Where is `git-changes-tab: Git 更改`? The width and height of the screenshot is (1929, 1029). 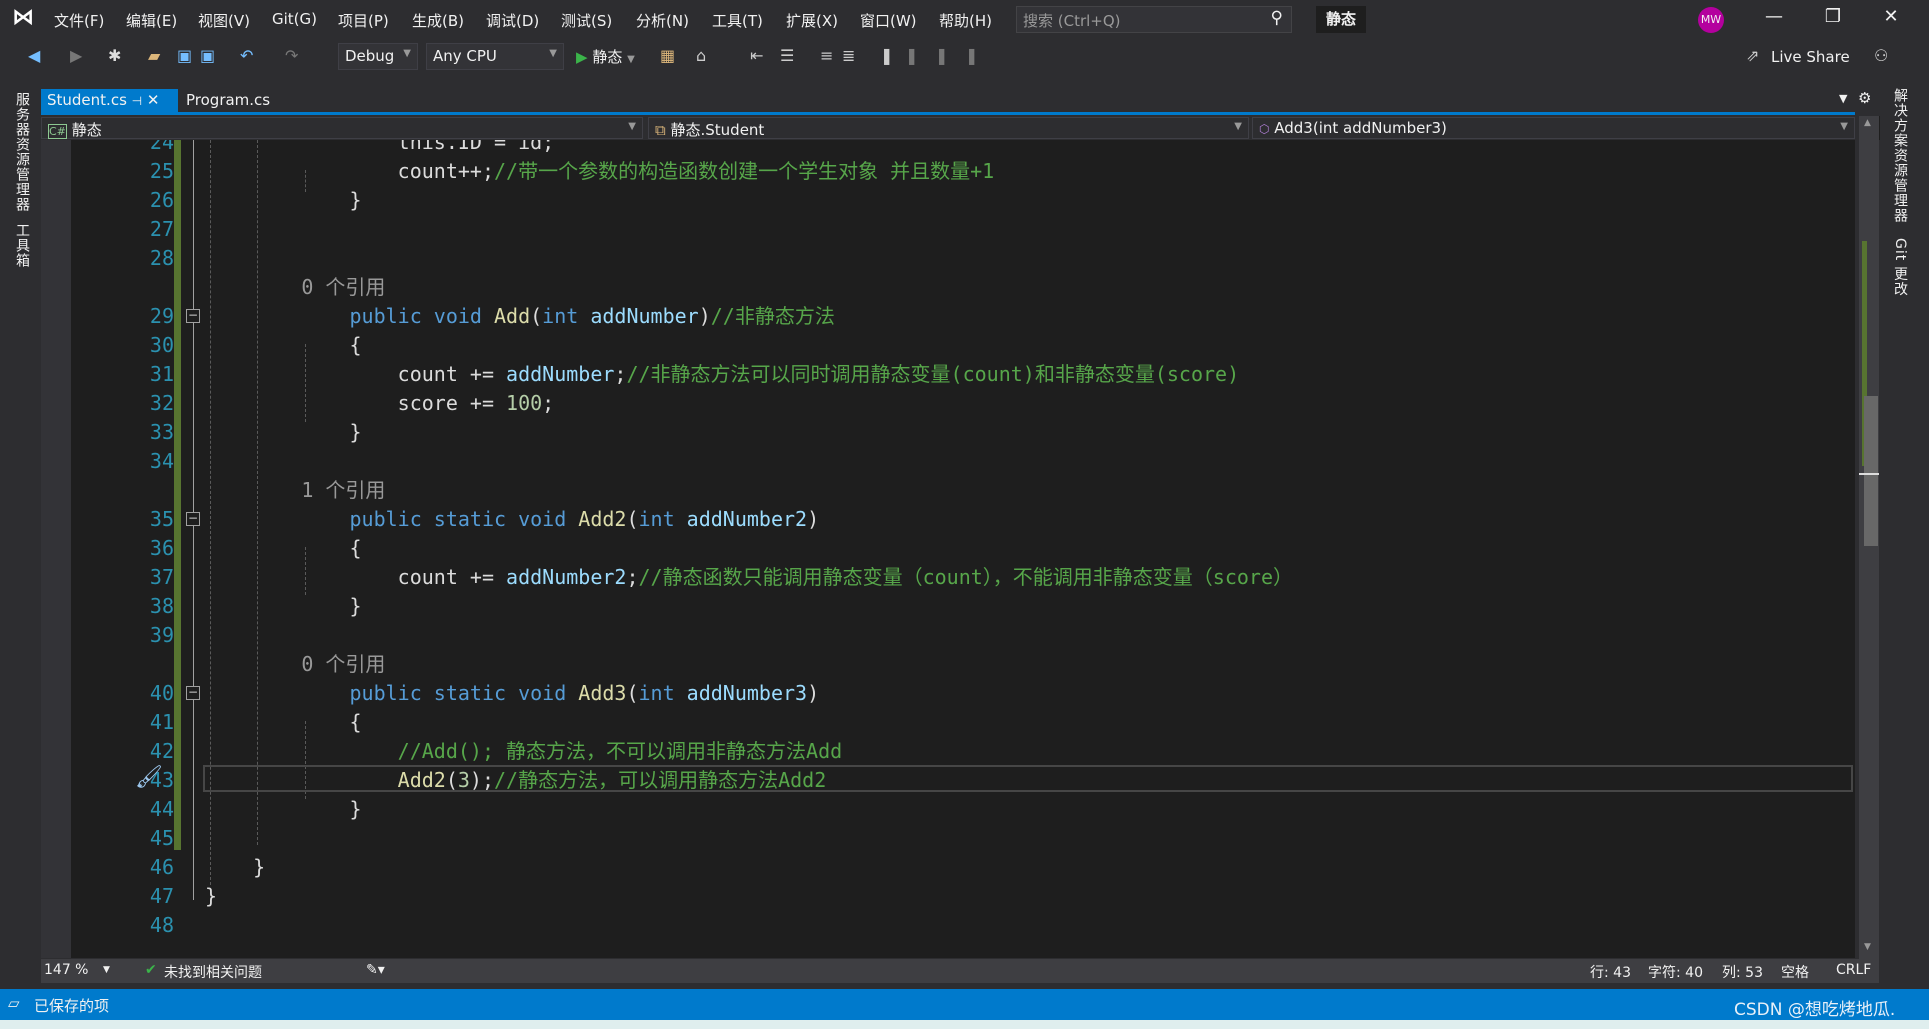 git-changes-tab: Git 更改 is located at coordinates (1900, 267).